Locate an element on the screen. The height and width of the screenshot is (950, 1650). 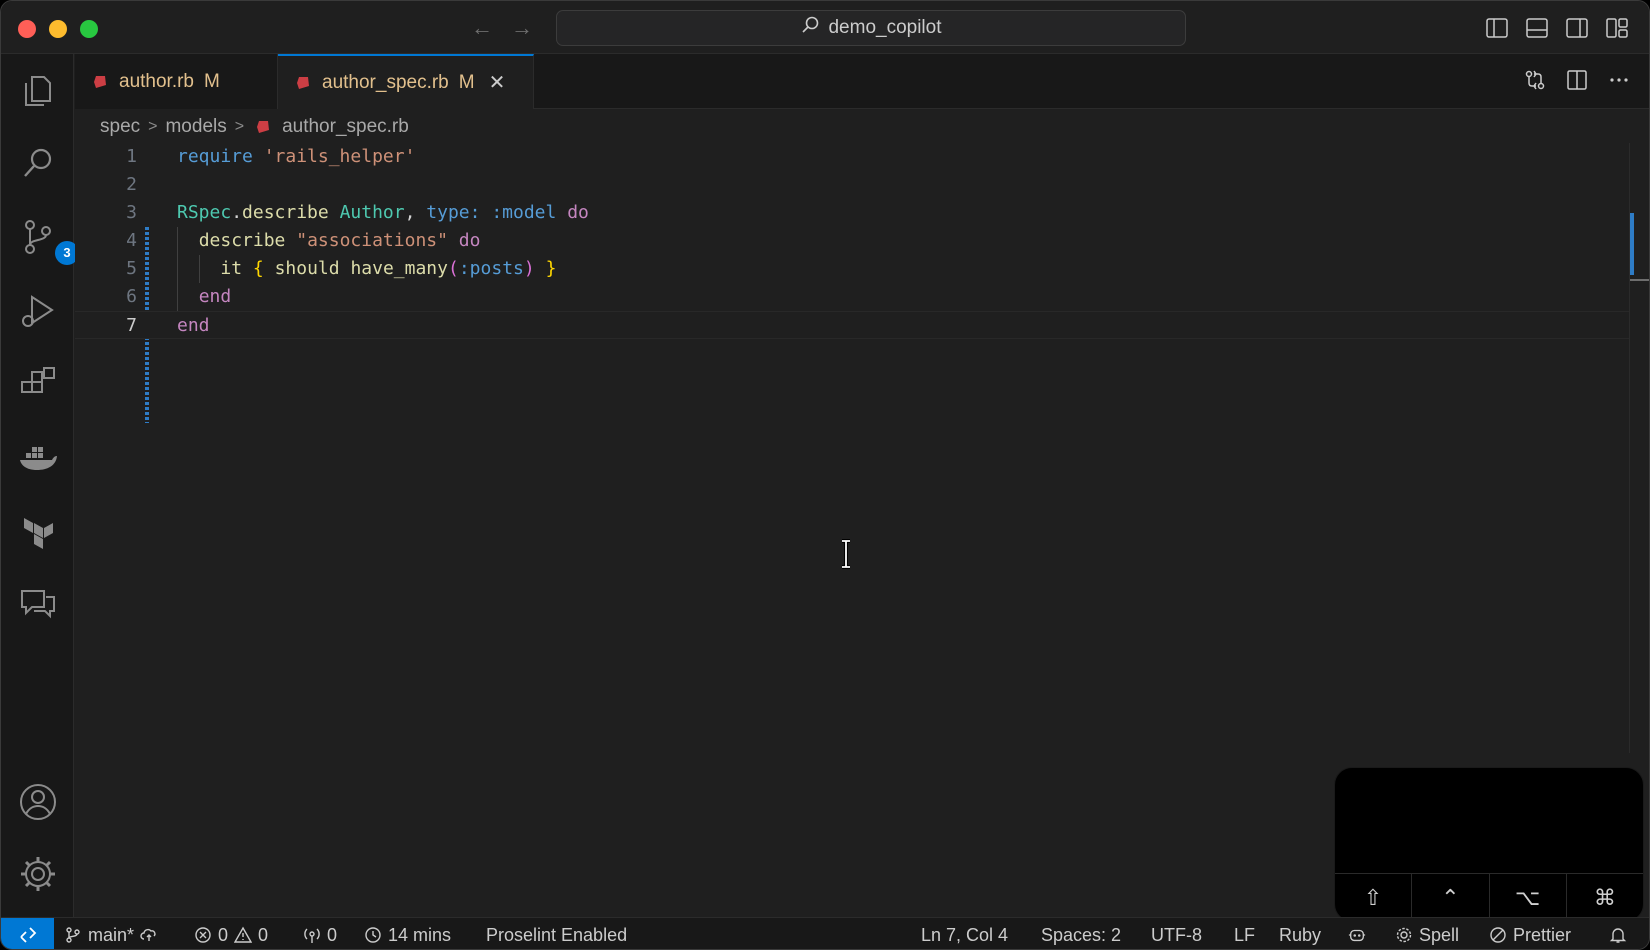
ports-count: 0 is located at coordinates (332, 934).